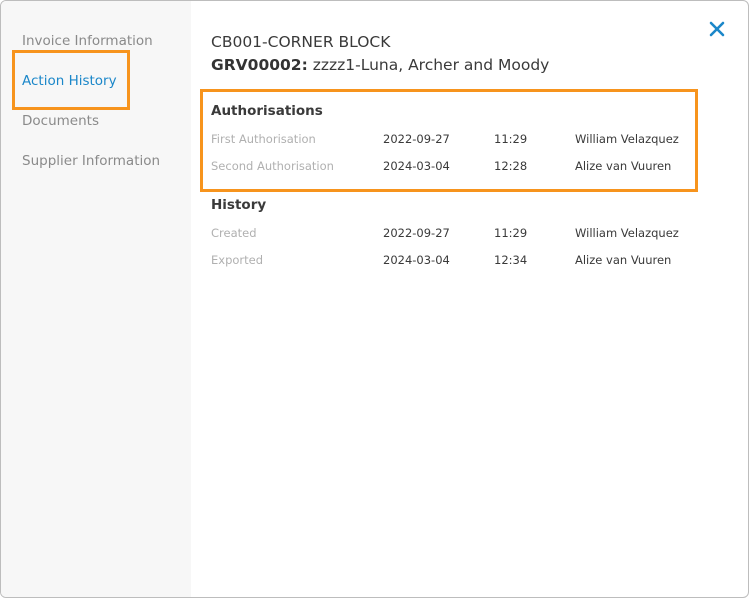 The height and width of the screenshot is (598, 749). I want to click on history-title: History, so click(239, 205).